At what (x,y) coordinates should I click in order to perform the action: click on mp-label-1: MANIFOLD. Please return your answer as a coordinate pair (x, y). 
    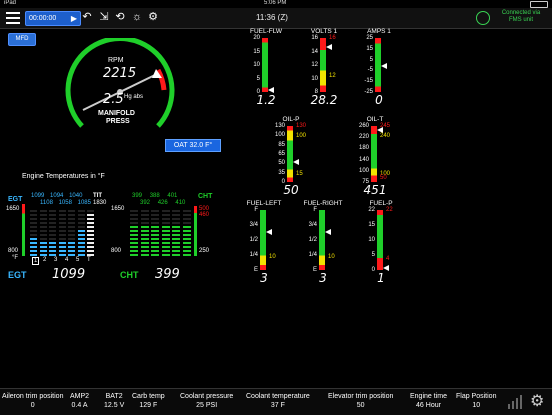
    Looking at the image, I should click on (116, 113).